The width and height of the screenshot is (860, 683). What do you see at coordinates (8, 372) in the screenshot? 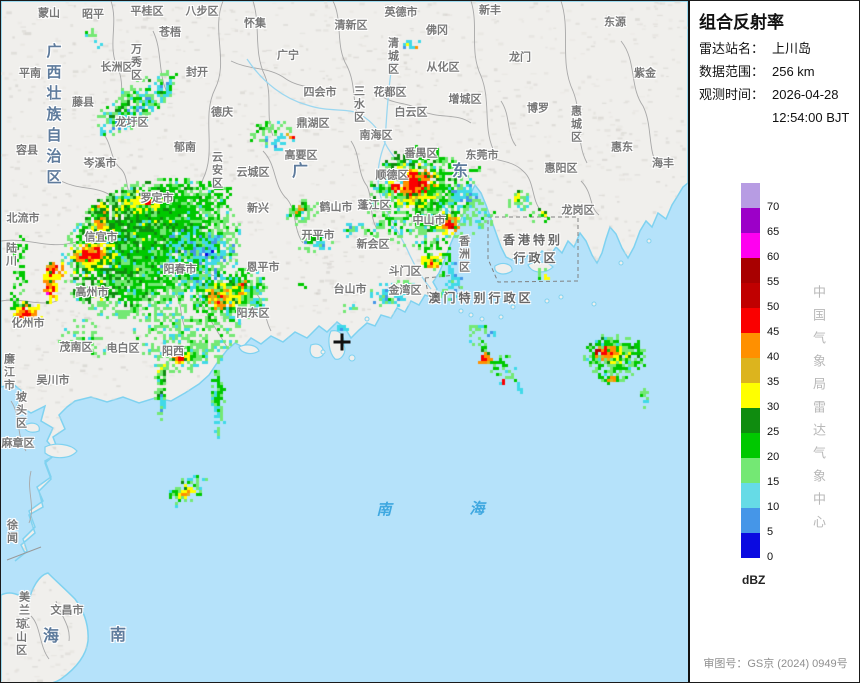
I see `map-label: 廉江市` at bounding box center [8, 372].